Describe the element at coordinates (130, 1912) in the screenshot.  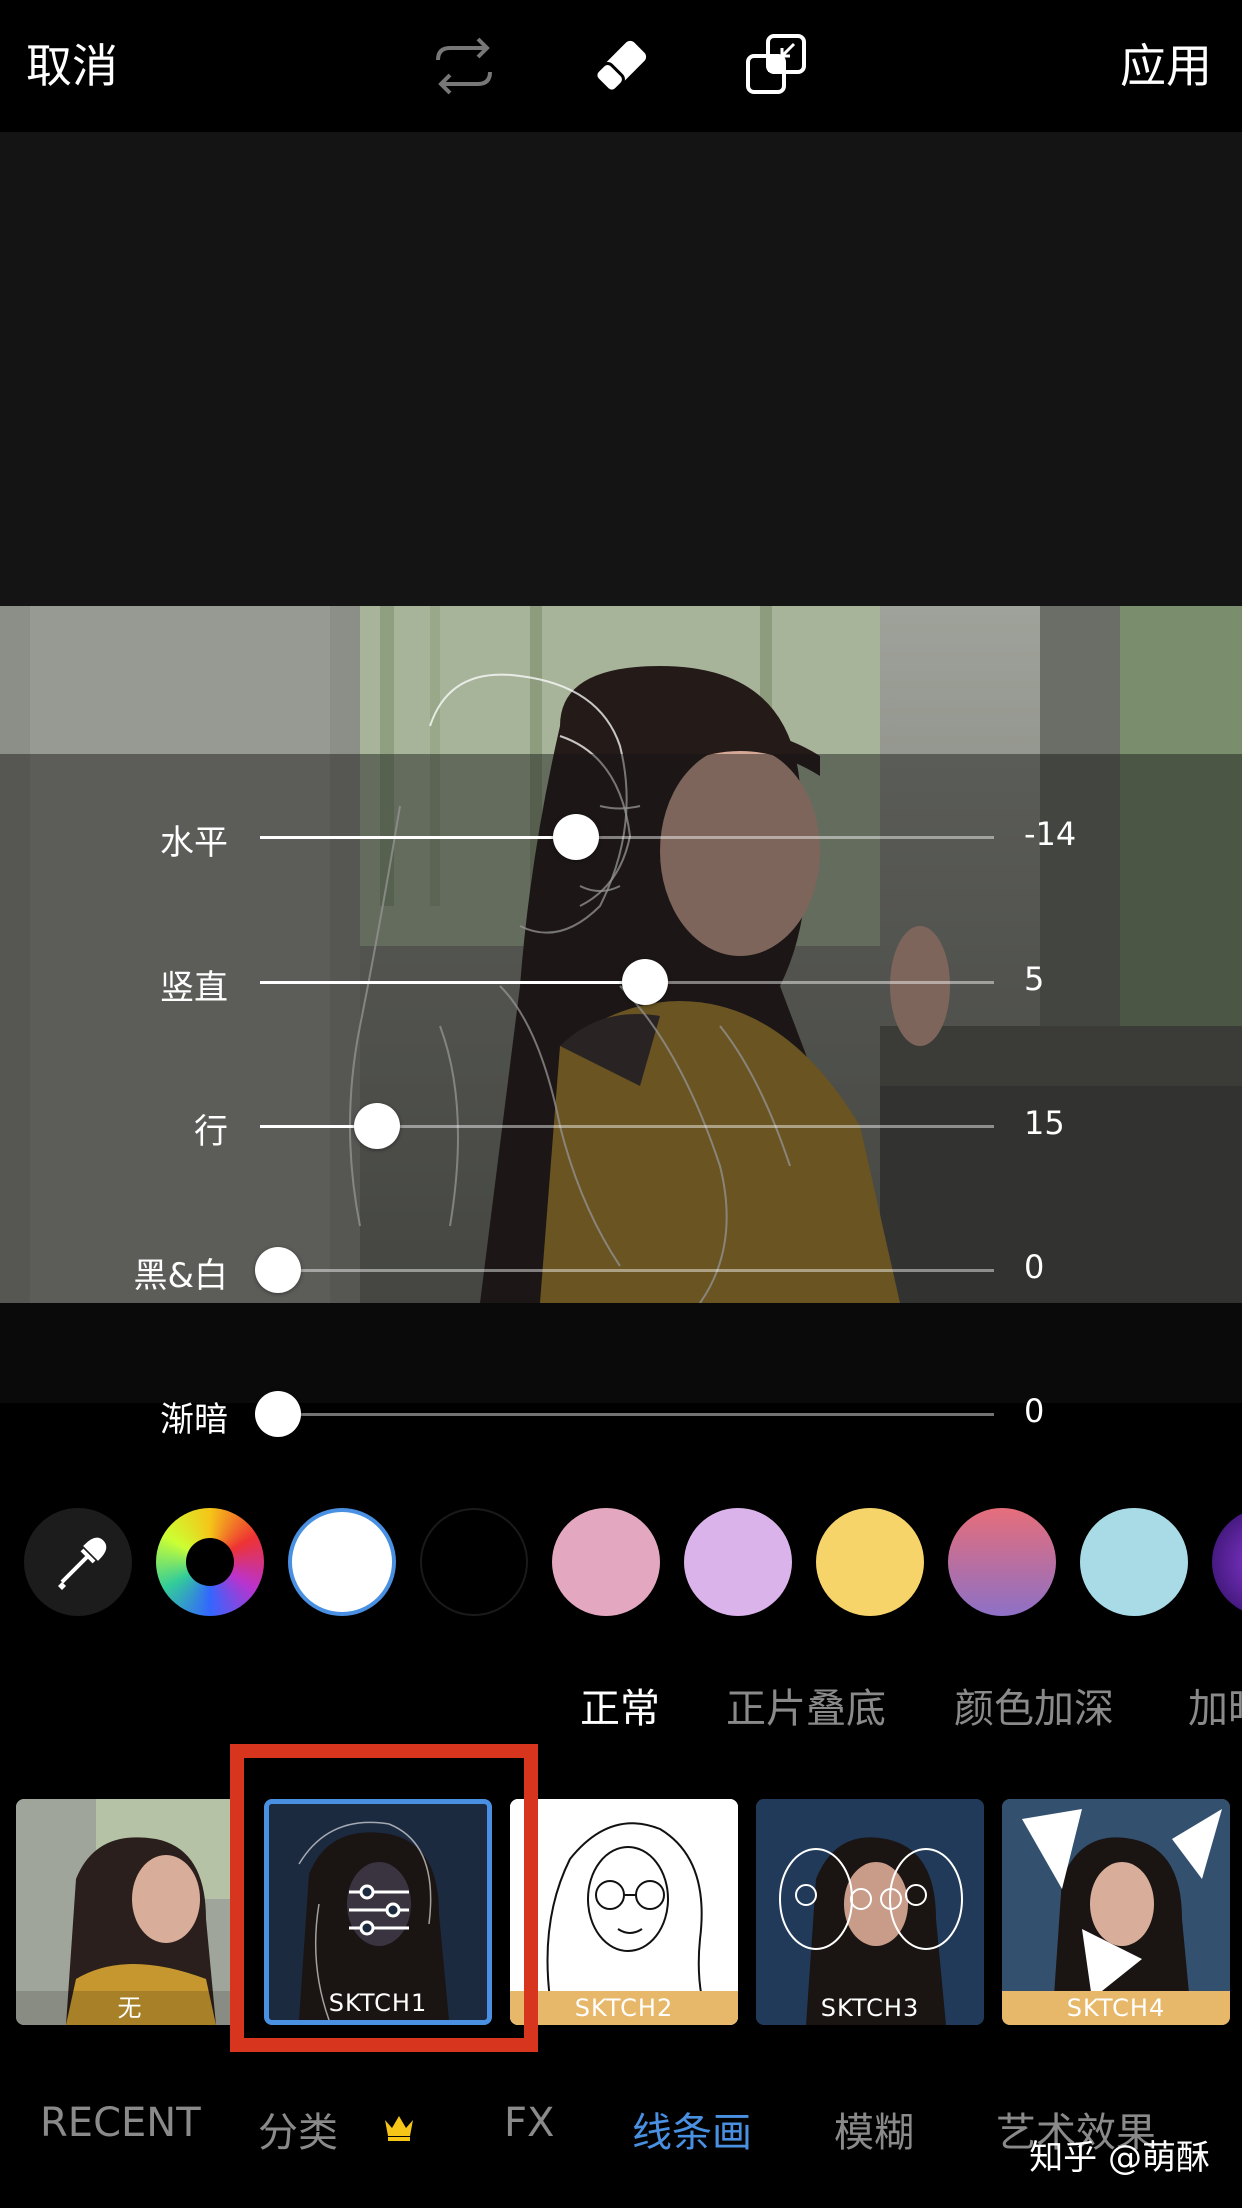
I see `filter-none: 无` at that location.